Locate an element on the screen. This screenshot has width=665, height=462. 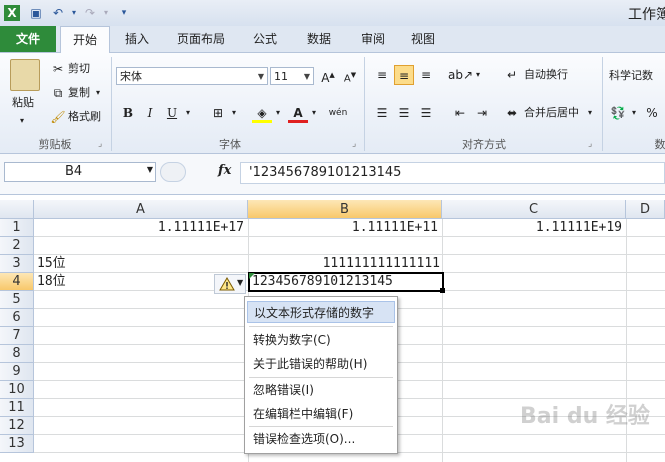
bold-button: B is located at coordinates (128, 113).